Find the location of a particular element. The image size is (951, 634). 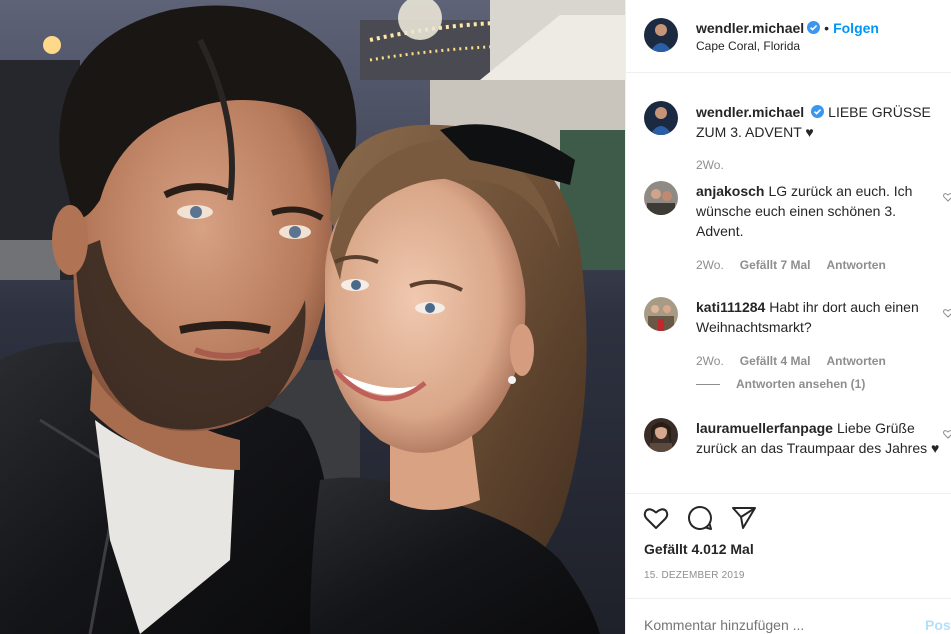

speech-bubble-icon is located at coordinates (700, 518).